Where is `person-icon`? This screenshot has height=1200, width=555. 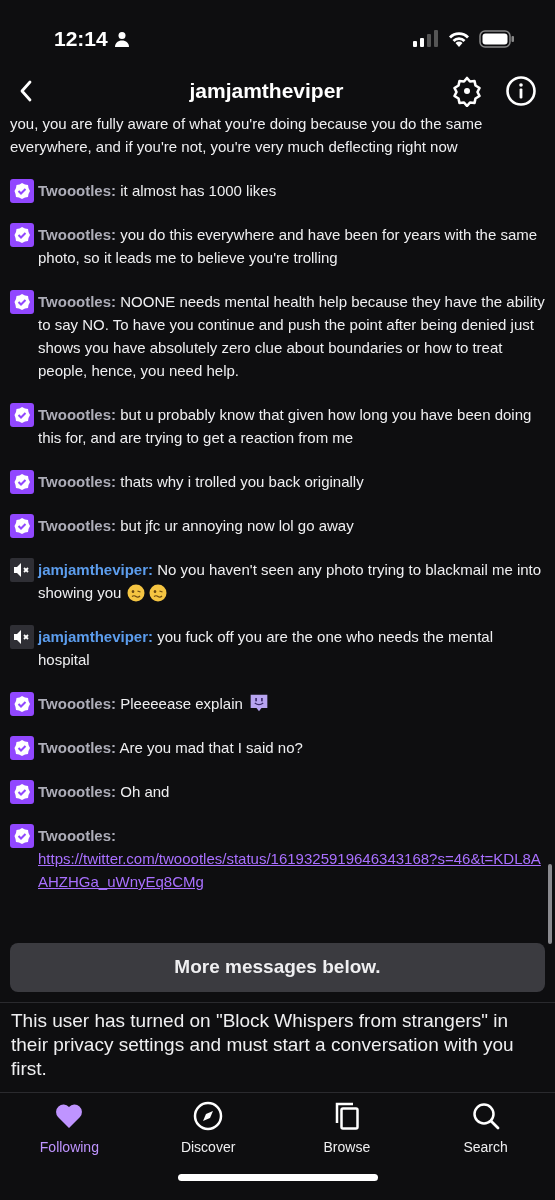
person-icon is located at coordinates (121, 39).